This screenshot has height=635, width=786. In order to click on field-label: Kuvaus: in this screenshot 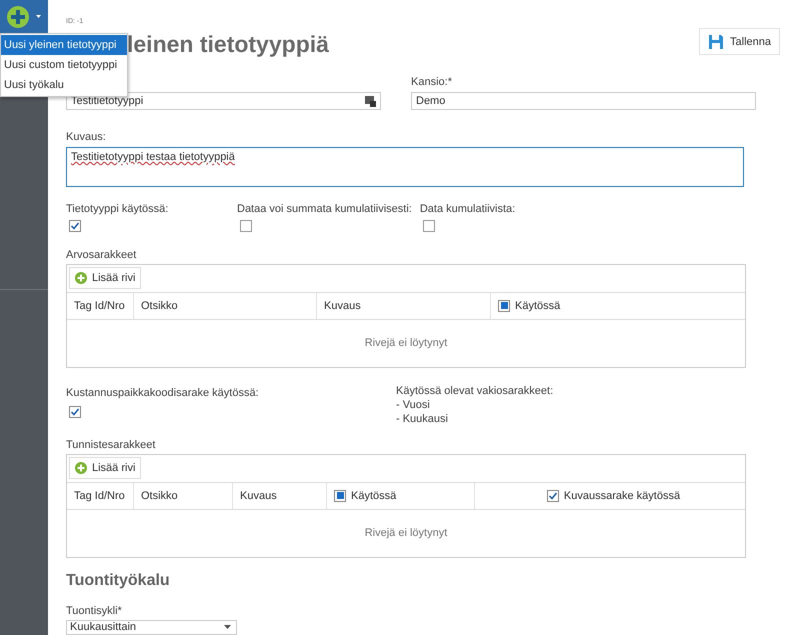, I will do `click(86, 137)`.